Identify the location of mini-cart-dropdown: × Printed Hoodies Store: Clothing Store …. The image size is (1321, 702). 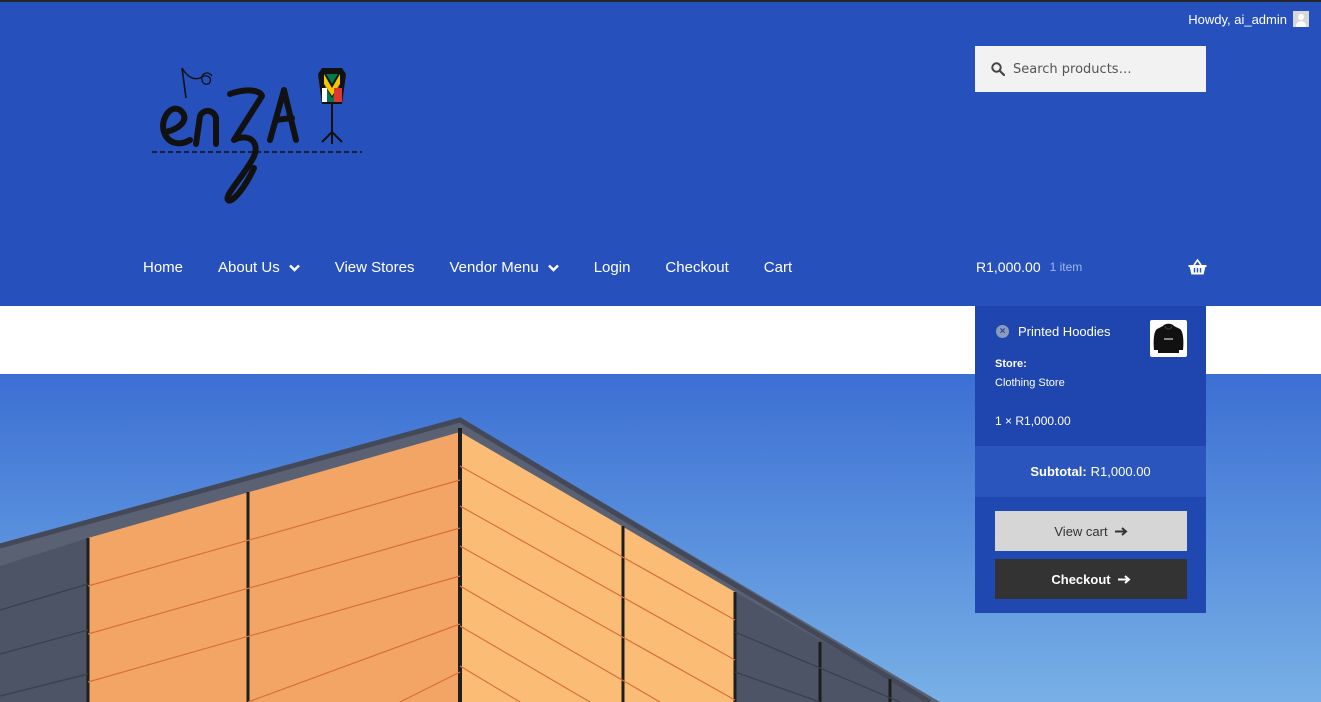
(1090, 459).